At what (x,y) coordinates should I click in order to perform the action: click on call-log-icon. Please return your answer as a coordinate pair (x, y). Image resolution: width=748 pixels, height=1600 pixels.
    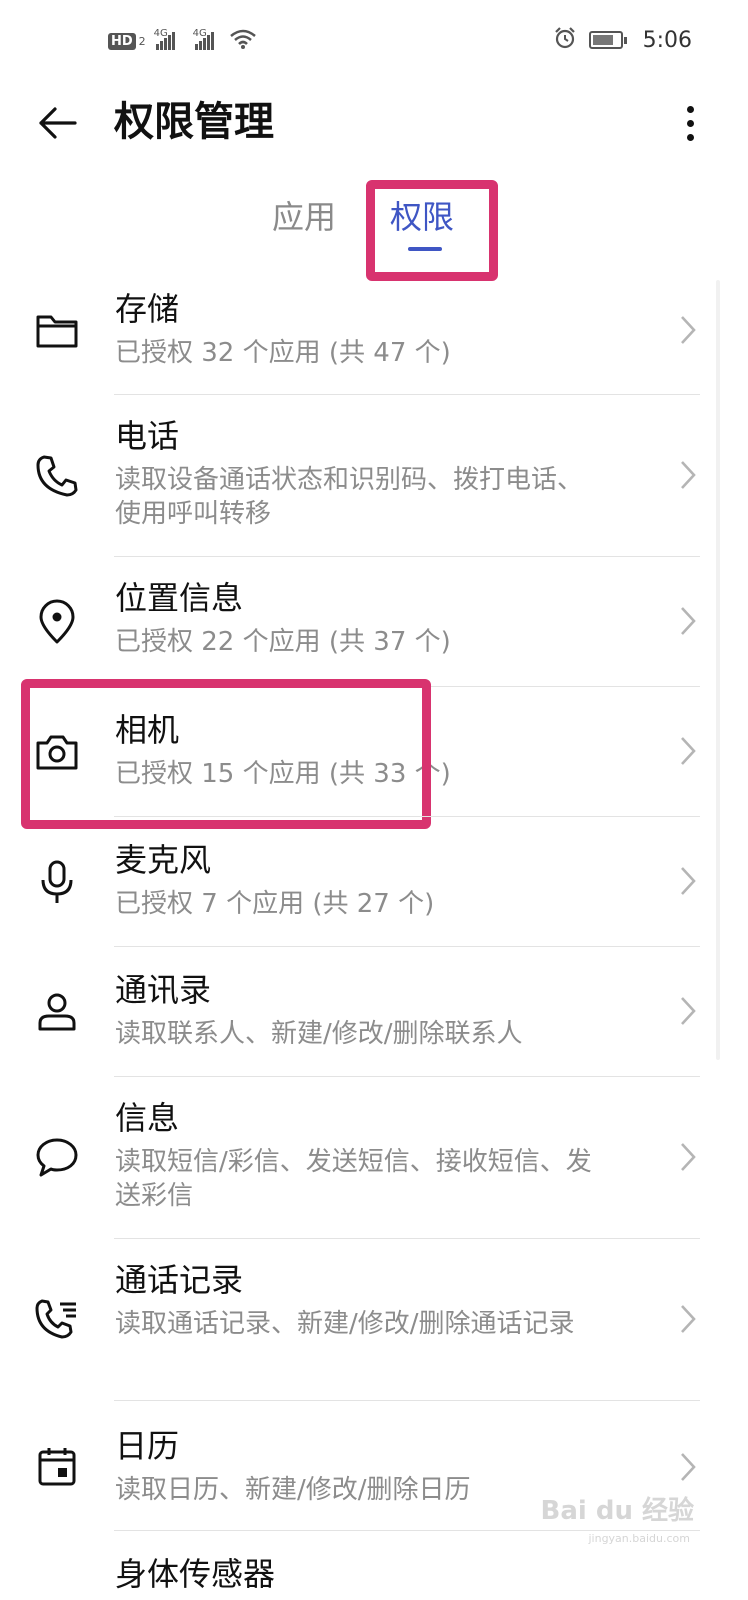
    Looking at the image, I should click on (57, 1320).